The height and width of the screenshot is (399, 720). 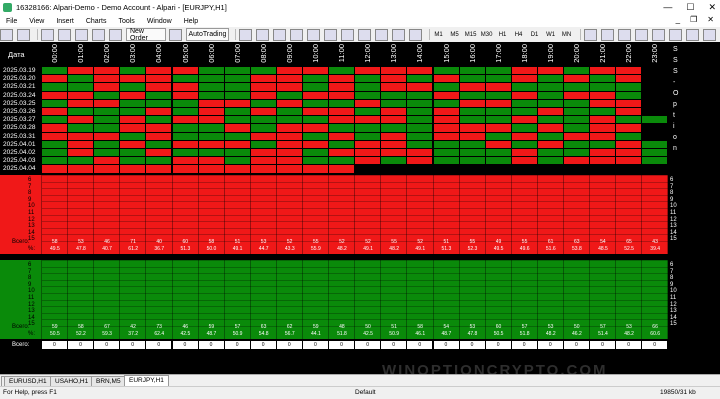 I want to click on mdi-close-button: ✕, so click(x=710, y=19).